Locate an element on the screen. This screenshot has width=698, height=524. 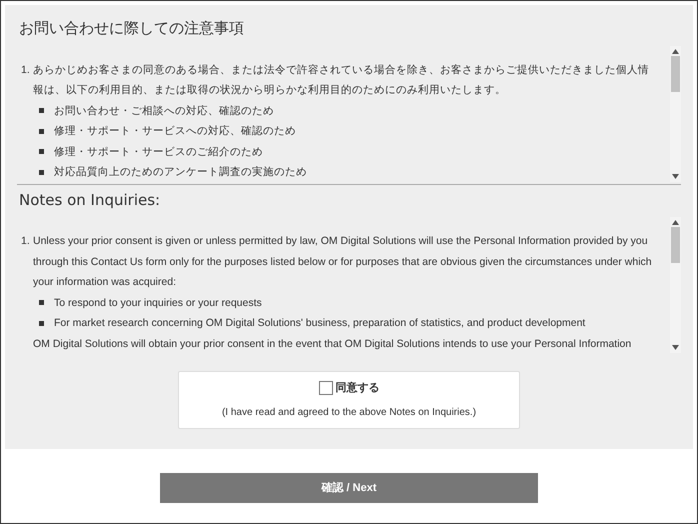
section-heading: Notes on Inquiries: is located at coordinates (90, 200).